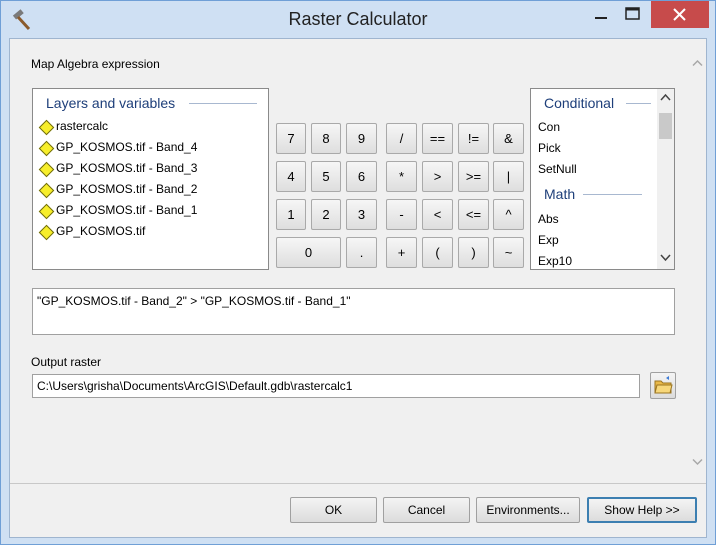  What do you see at coordinates (95, 64) in the screenshot?
I see `expression-label: Map Algebra expression` at bounding box center [95, 64].